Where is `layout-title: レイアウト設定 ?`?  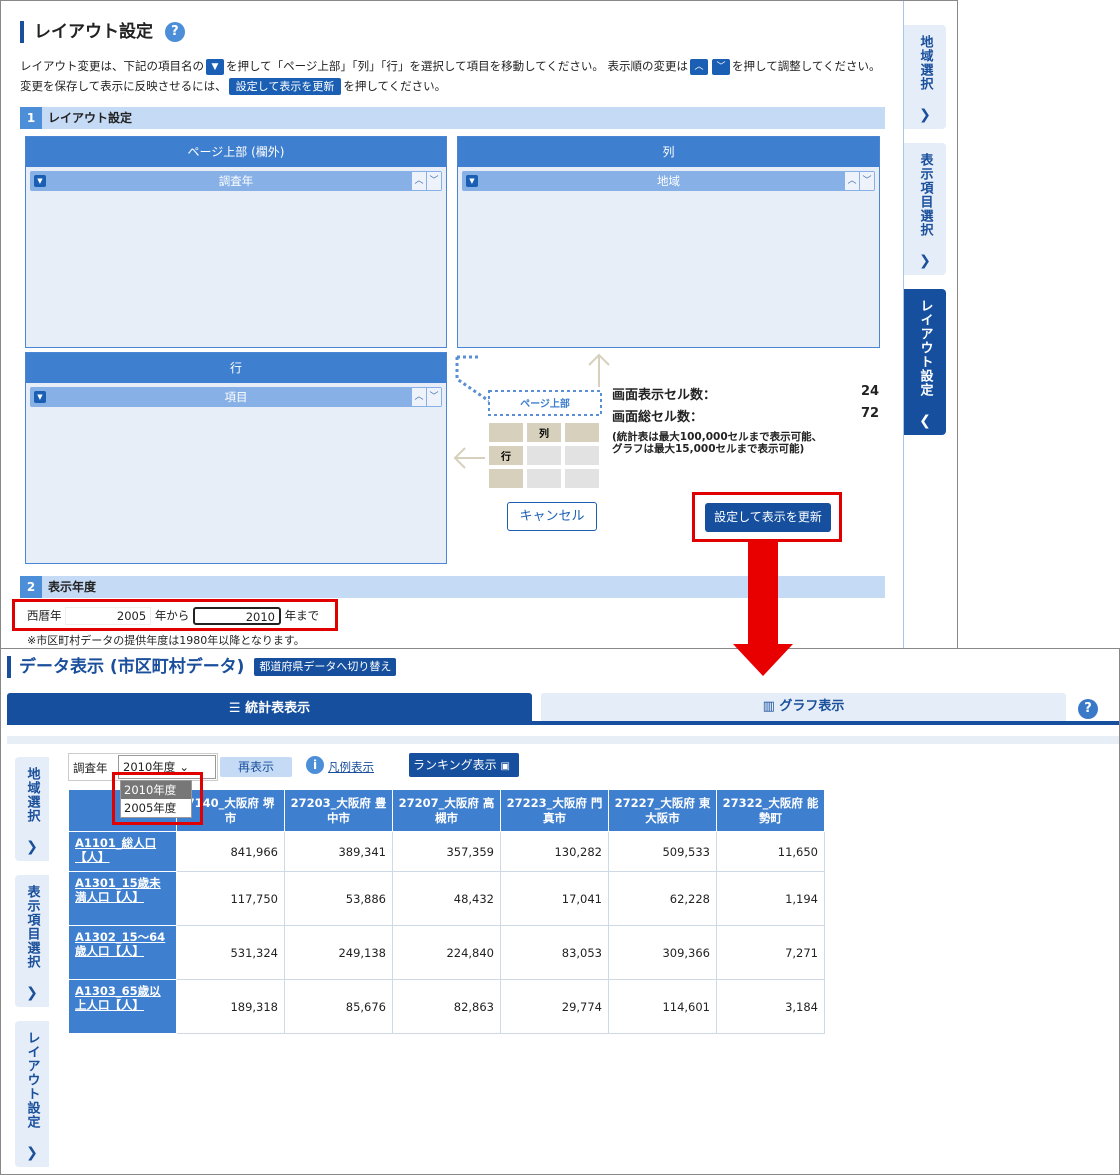
layout-title: レイアウト設定 ? is located at coordinates (102, 32).